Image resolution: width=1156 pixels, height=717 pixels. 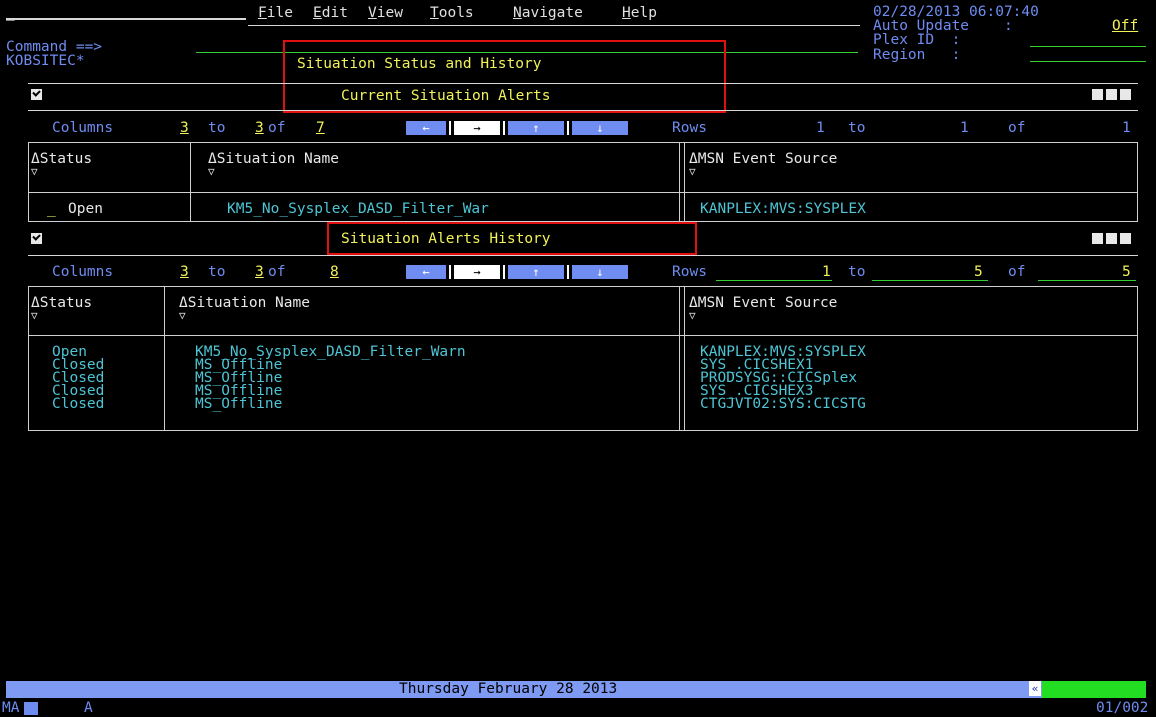 What do you see at coordinates (600, 128) in the screenshot?
I see `panel-current-scroll-down-button: ↓` at bounding box center [600, 128].